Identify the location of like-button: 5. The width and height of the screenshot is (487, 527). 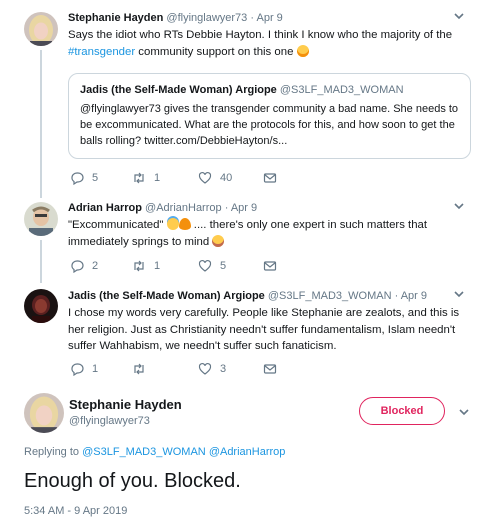
(212, 266).